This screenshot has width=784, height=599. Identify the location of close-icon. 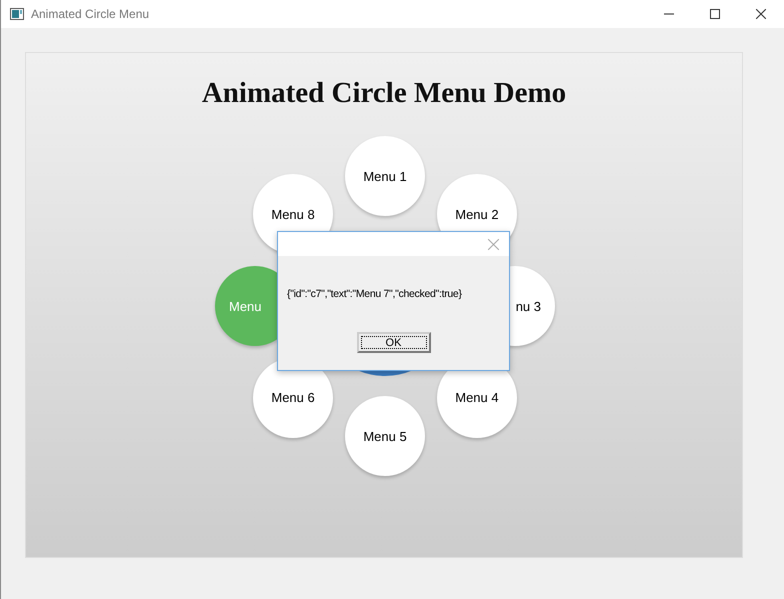
(761, 14).